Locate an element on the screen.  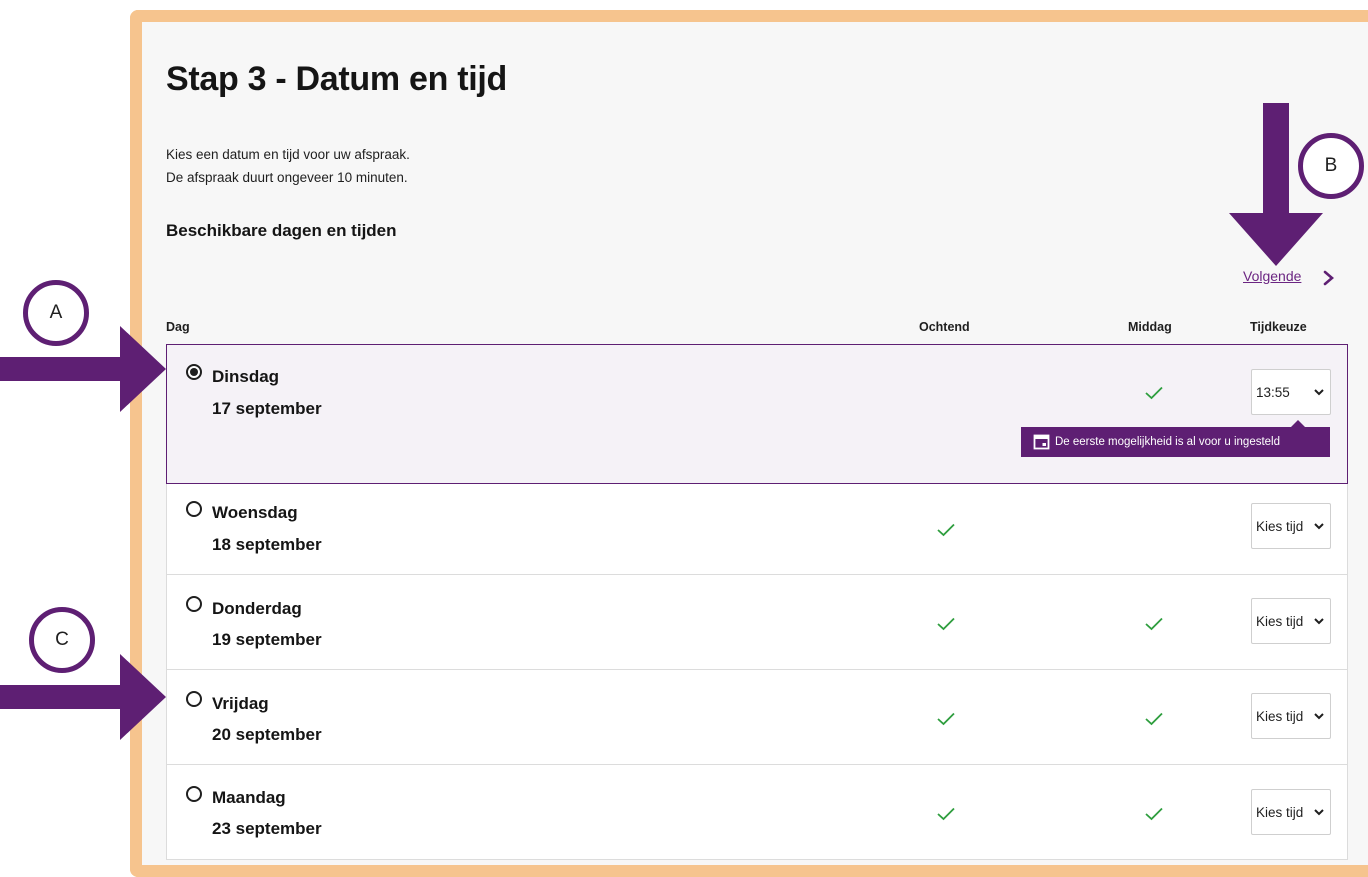
column-header-day: Dag is located at coordinates (178, 327).